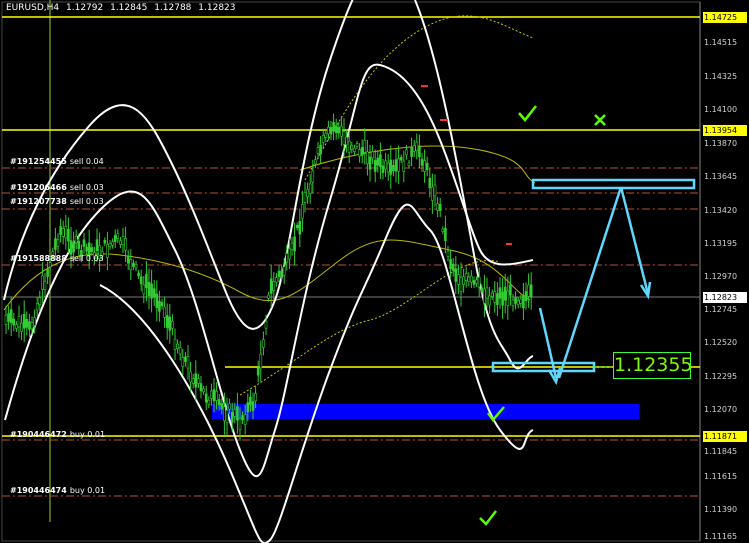 The height and width of the screenshot is (543, 749). What do you see at coordinates (721, 176) in the screenshot?
I see `price-tick: 1.13645` at bounding box center [721, 176].